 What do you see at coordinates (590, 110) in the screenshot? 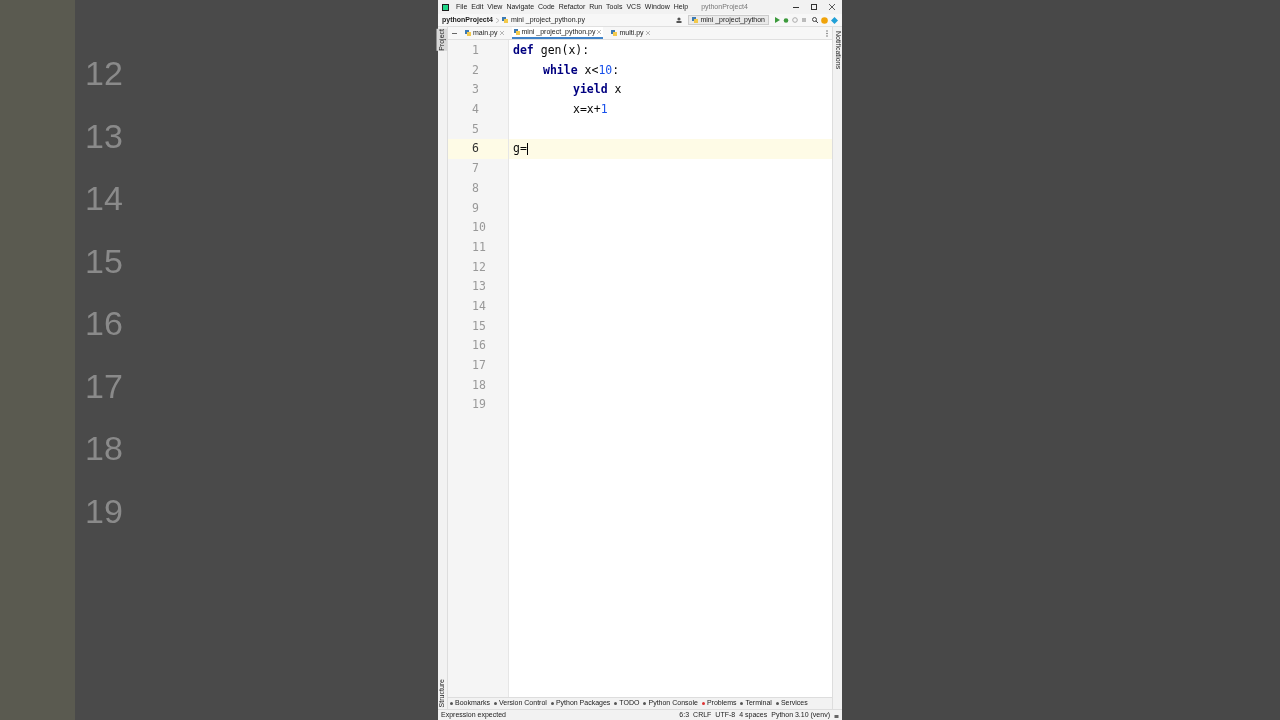
I see `code-line: x=x+1` at bounding box center [590, 110].